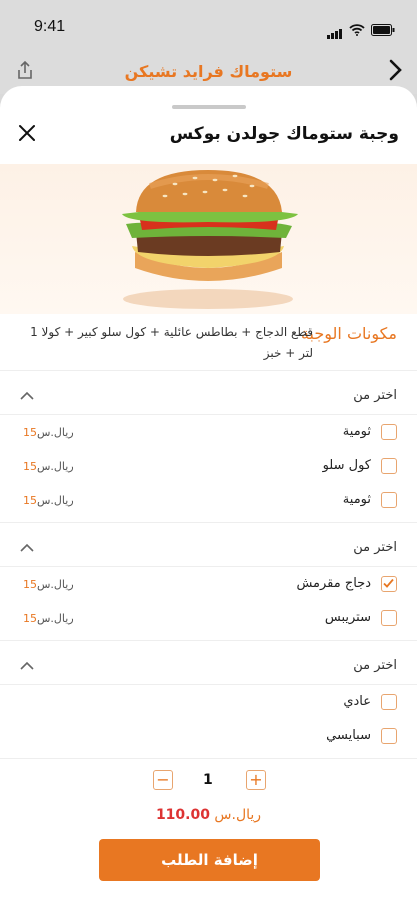 This screenshot has height=900, width=417. Describe the element at coordinates (209, 860) in the screenshot. I see `add-order-button: إضافة الطلب` at that location.